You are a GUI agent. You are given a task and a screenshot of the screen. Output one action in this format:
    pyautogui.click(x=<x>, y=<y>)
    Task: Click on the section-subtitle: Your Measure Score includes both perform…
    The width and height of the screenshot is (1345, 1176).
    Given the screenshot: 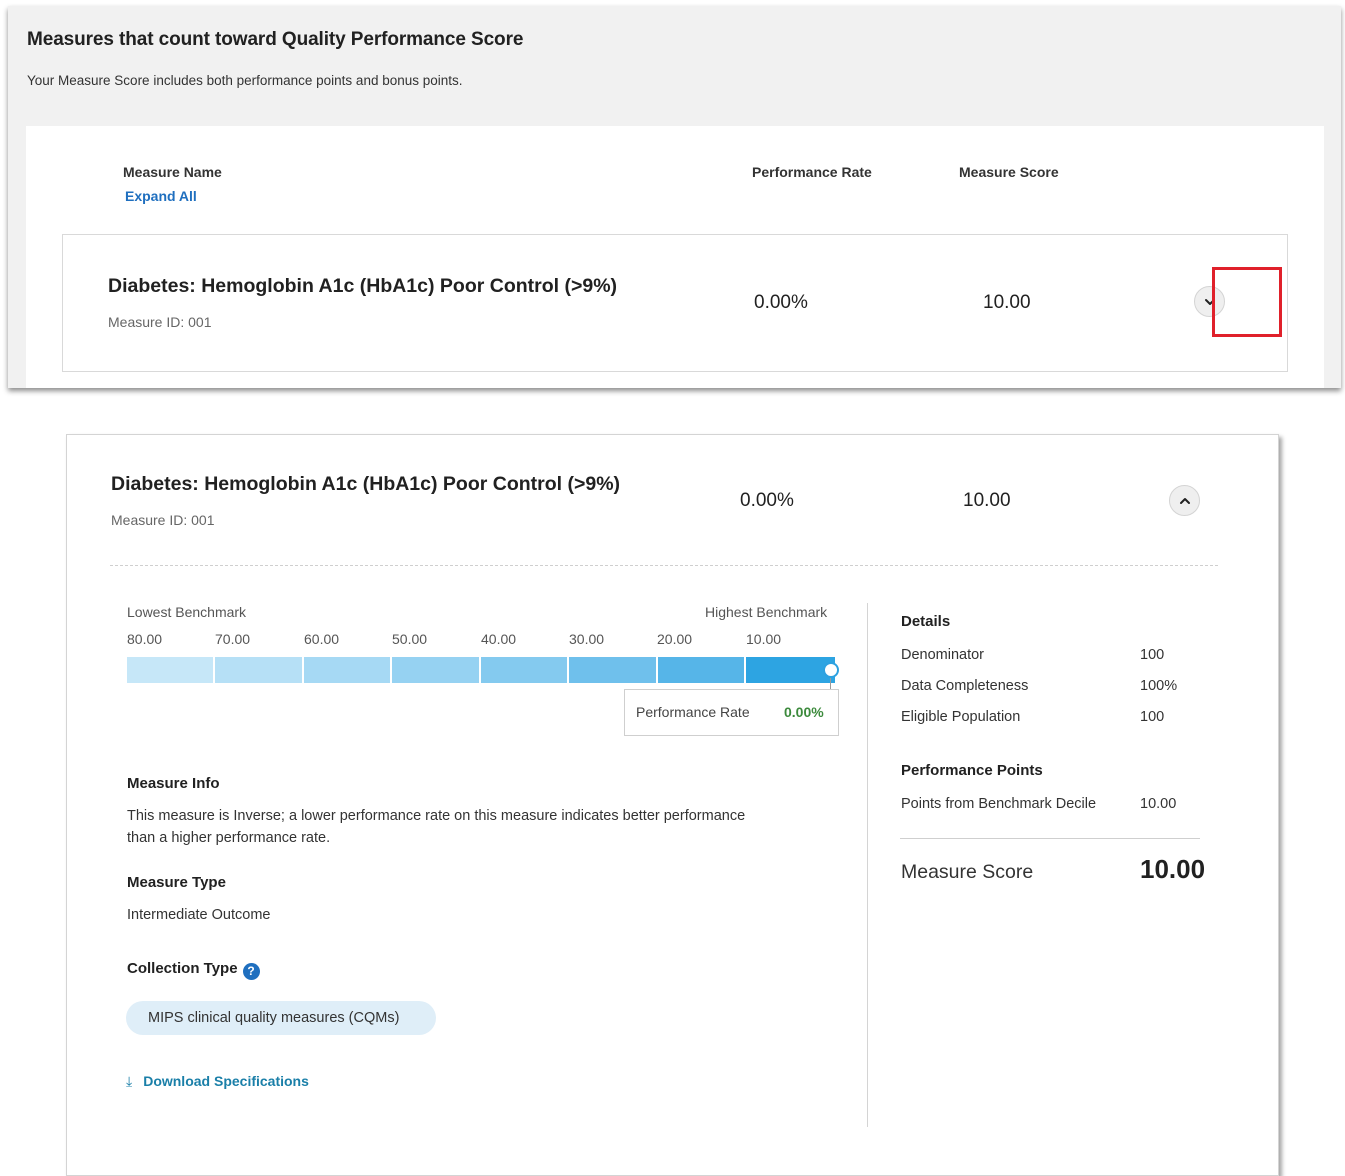 What is the action you would take?
    pyautogui.click(x=245, y=80)
    